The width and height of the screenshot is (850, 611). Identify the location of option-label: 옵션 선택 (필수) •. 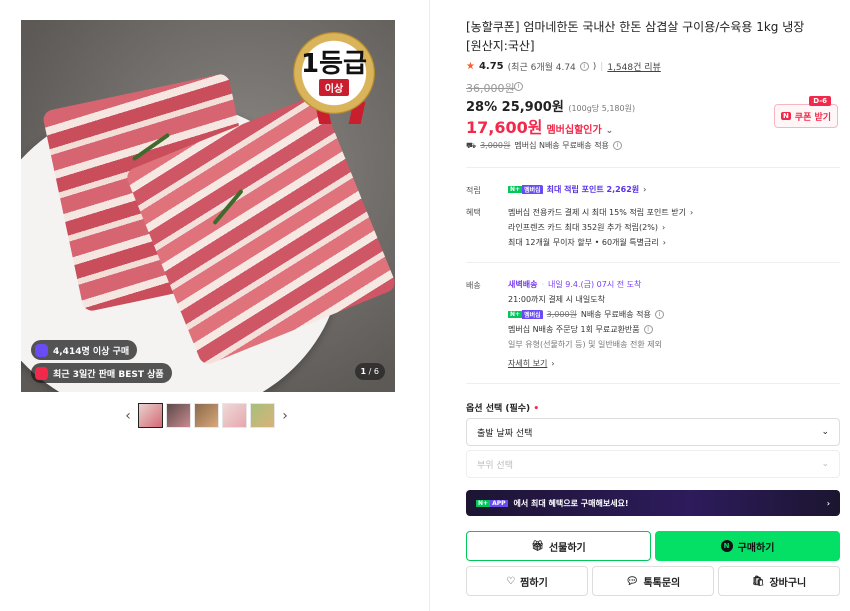
(502, 407).